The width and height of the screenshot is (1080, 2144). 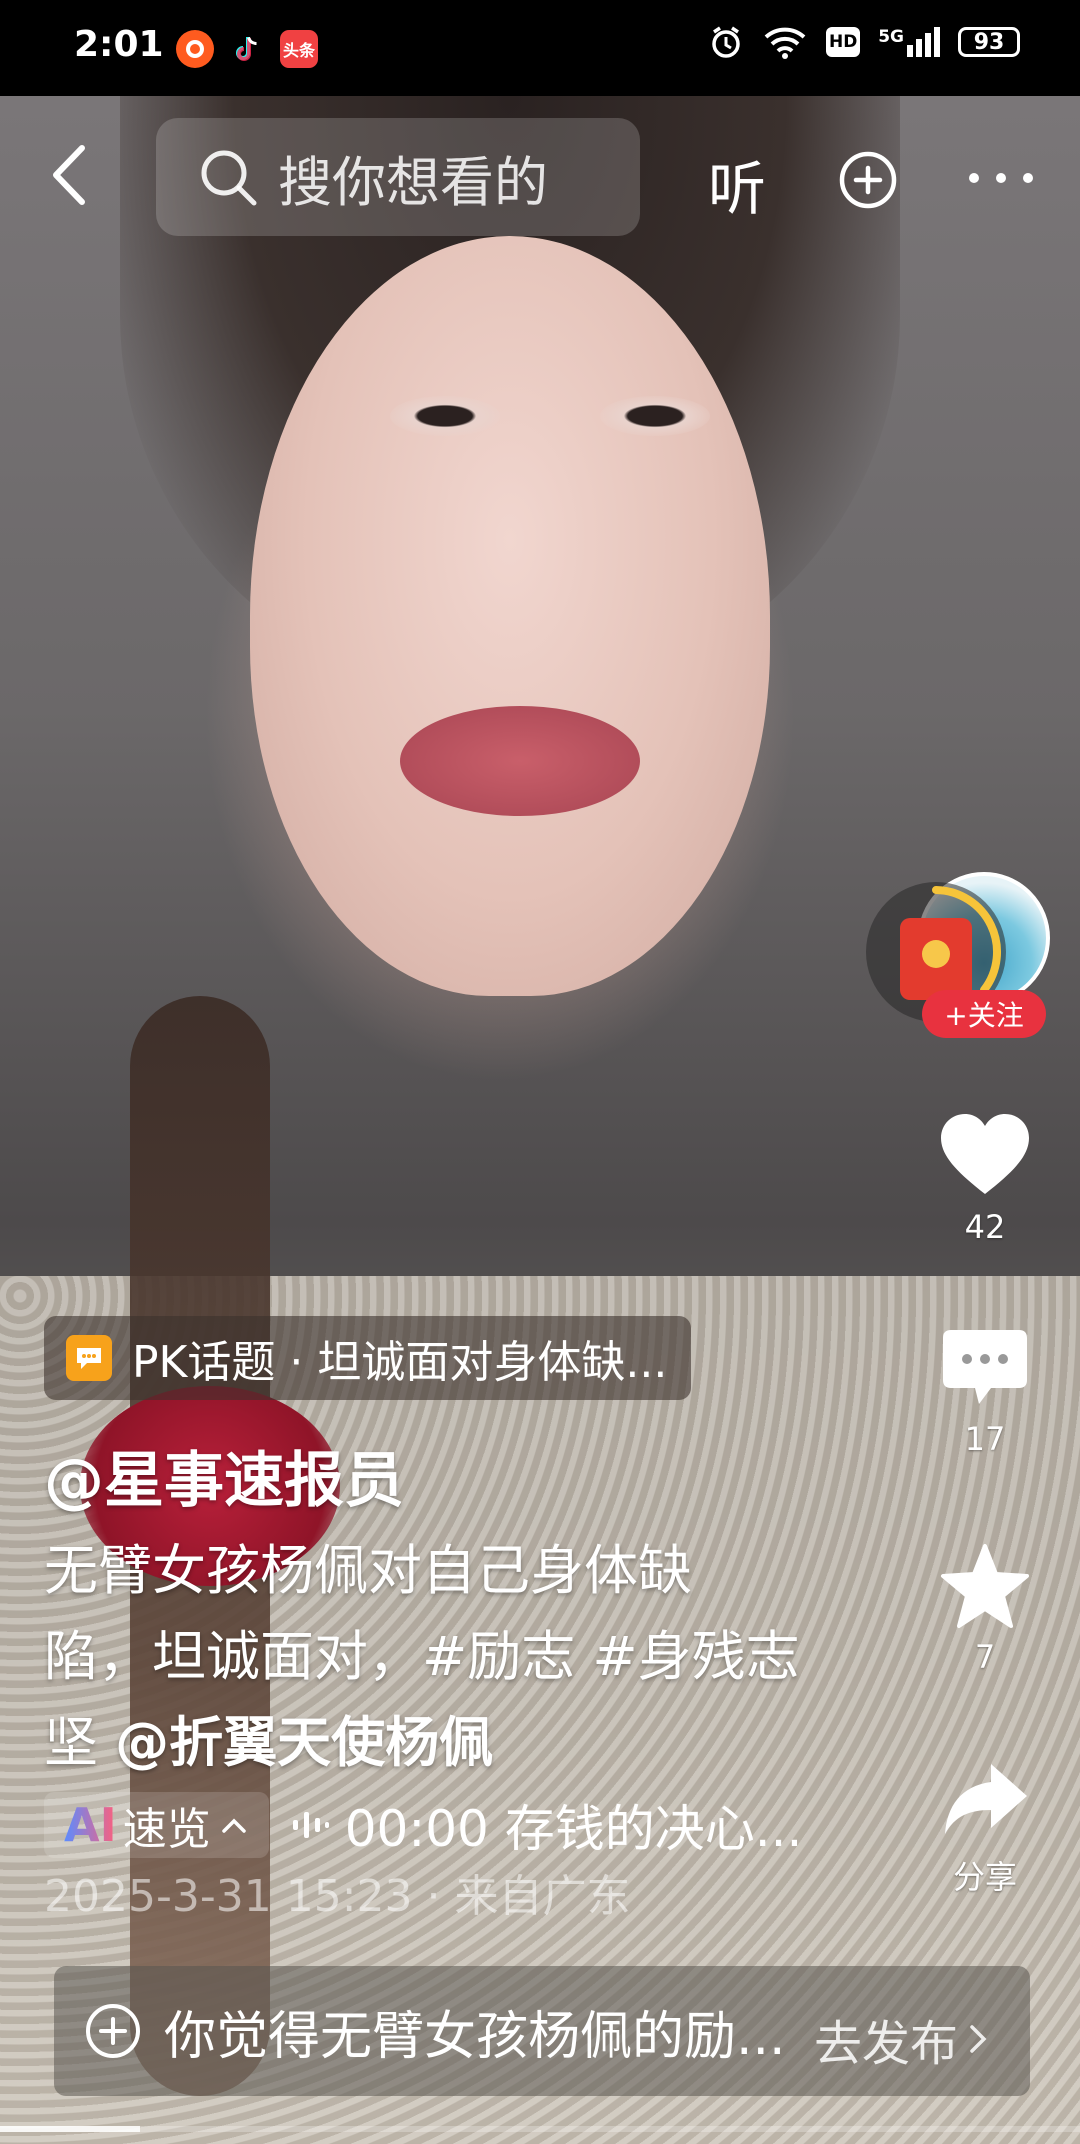 I want to click on back-button, so click(x=69, y=175).